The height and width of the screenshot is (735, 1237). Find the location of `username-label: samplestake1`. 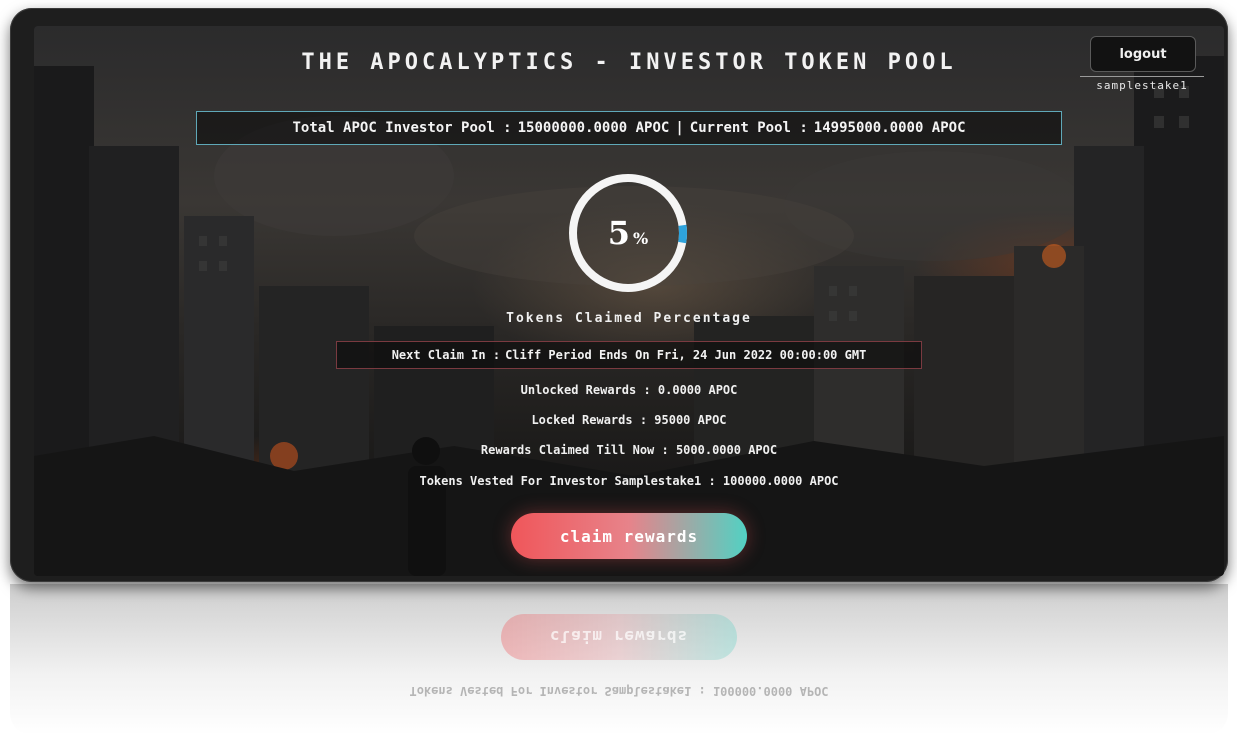

username-label: samplestake1 is located at coordinates (1142, 84).